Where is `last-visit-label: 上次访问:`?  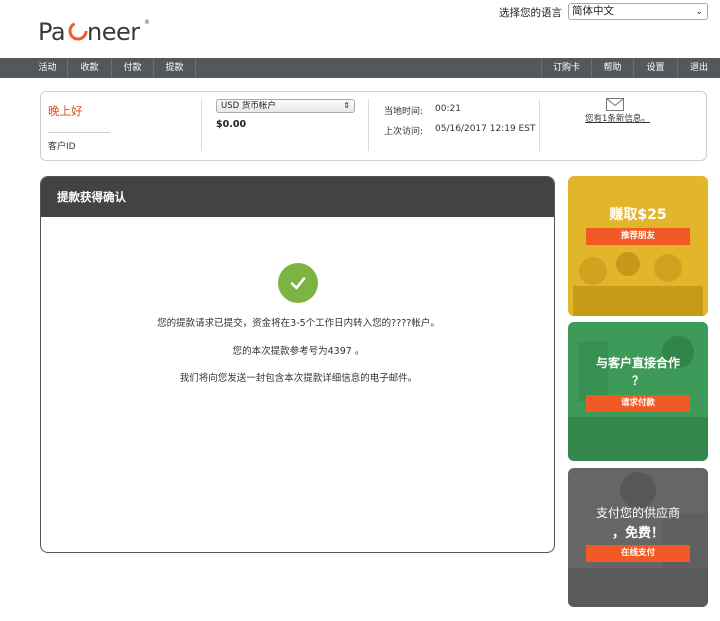 last-visit-label: 上次访问: is located at coordinates (404, 132).